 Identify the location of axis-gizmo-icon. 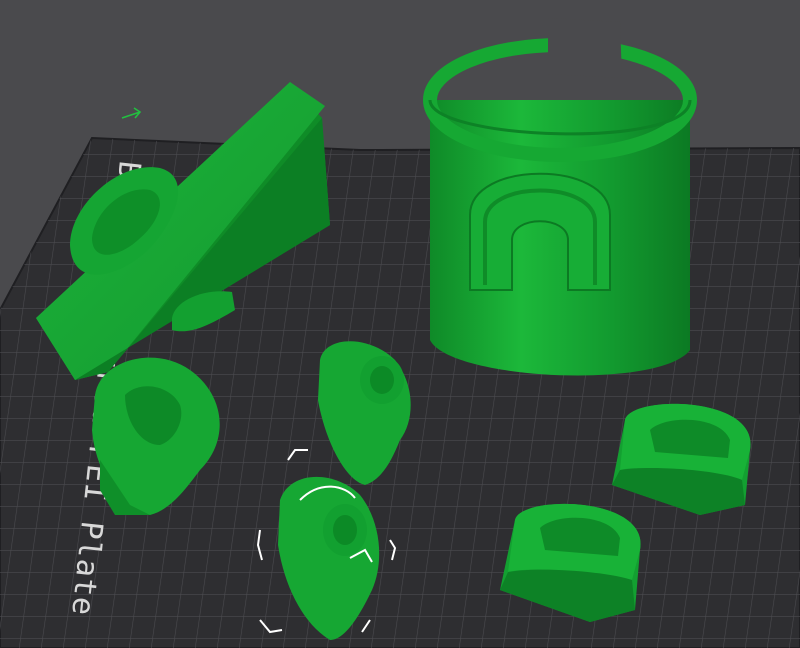
(131, 113).